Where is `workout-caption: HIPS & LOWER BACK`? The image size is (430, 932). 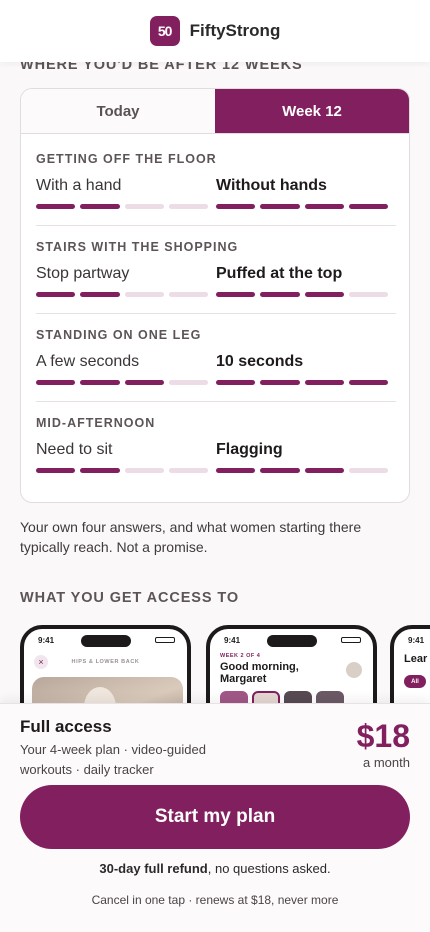 workout-caption: HIPS & LOWER BACK is located at coordinates (105, 662).